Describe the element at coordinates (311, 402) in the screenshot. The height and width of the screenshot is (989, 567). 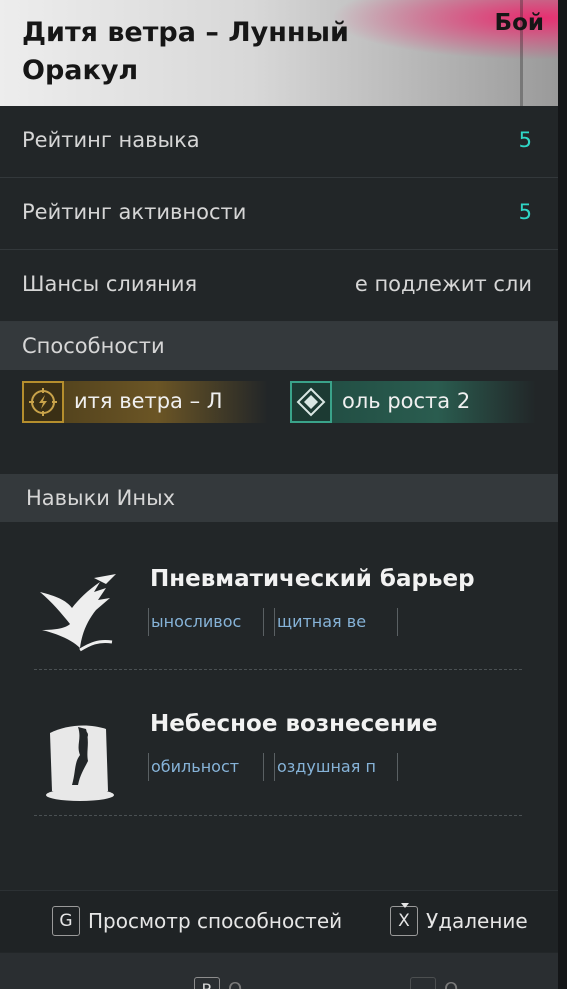
I see `diamond-icon` at that location.